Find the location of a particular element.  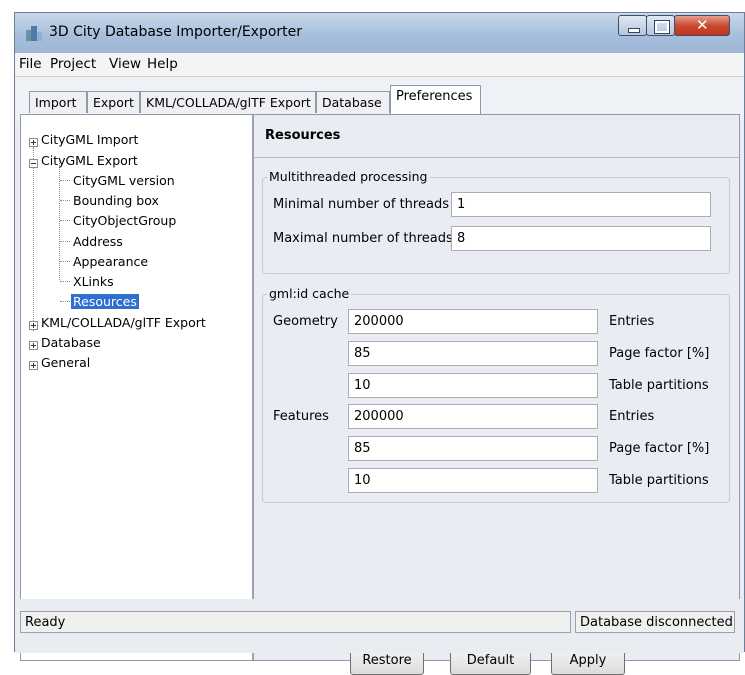

app-icon is located at coordinates (34, 33).